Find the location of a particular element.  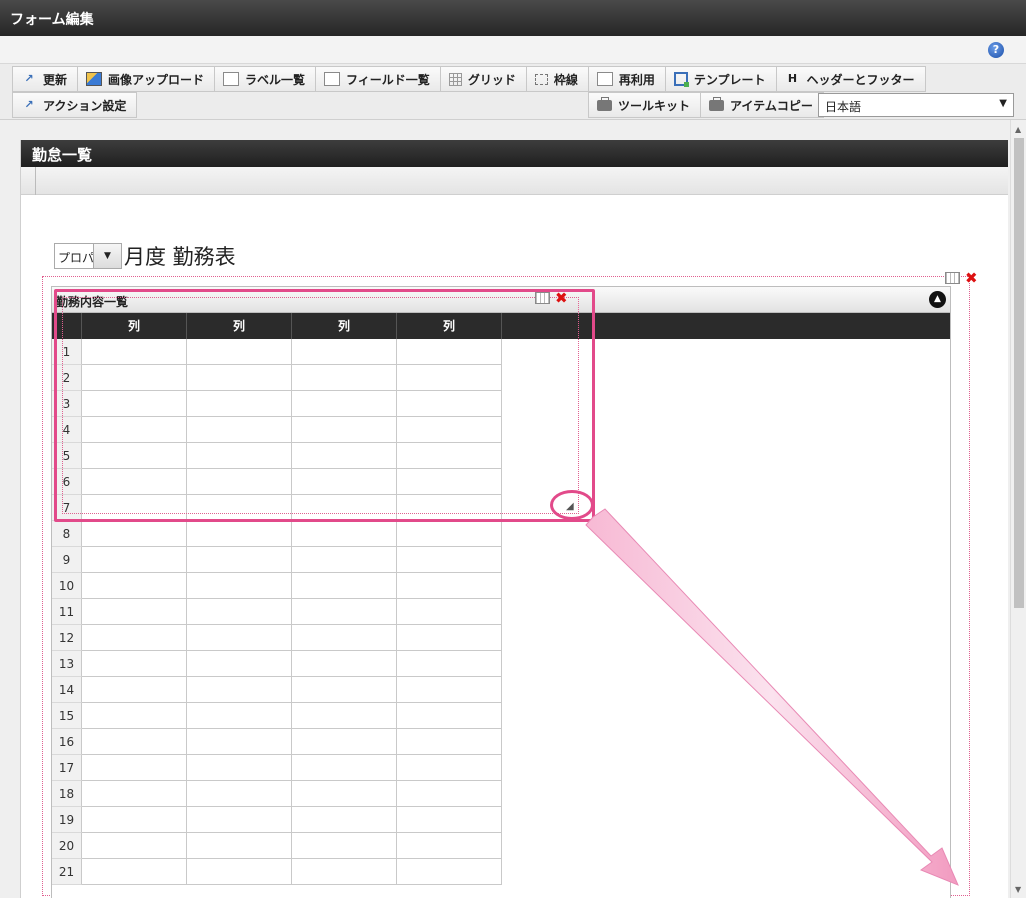

row-number: 12 is located at coordinates (67, 638).